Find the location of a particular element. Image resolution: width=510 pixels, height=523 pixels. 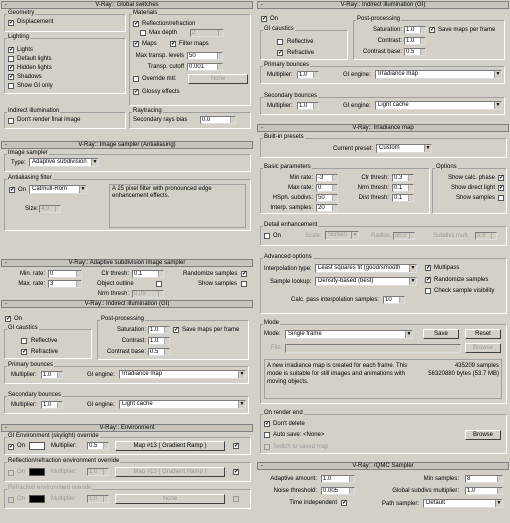

override-mtl-button: None is located at coordinates (218, 79).